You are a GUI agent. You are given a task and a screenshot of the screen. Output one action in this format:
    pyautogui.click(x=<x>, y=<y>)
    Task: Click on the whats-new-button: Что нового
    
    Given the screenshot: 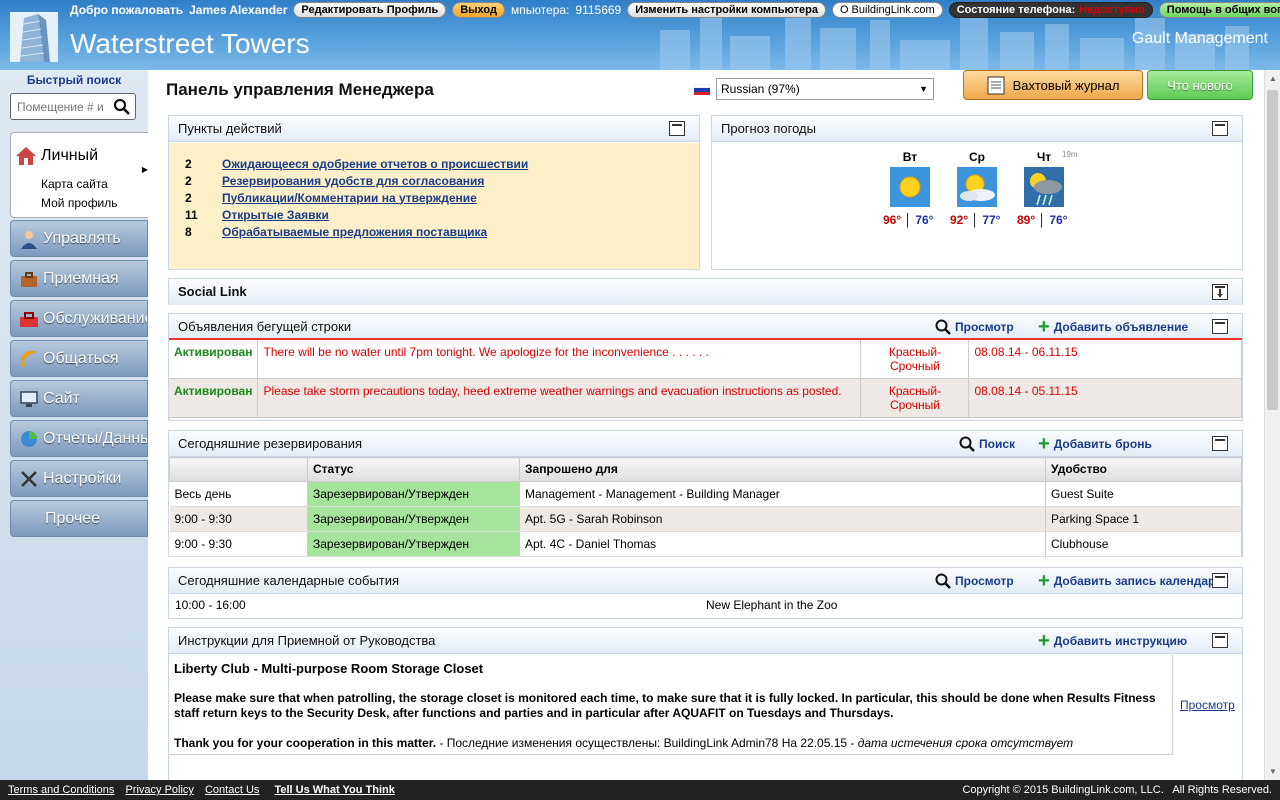 What is the action you would take?
    pyautogui.click(x=1200, y=85)
    